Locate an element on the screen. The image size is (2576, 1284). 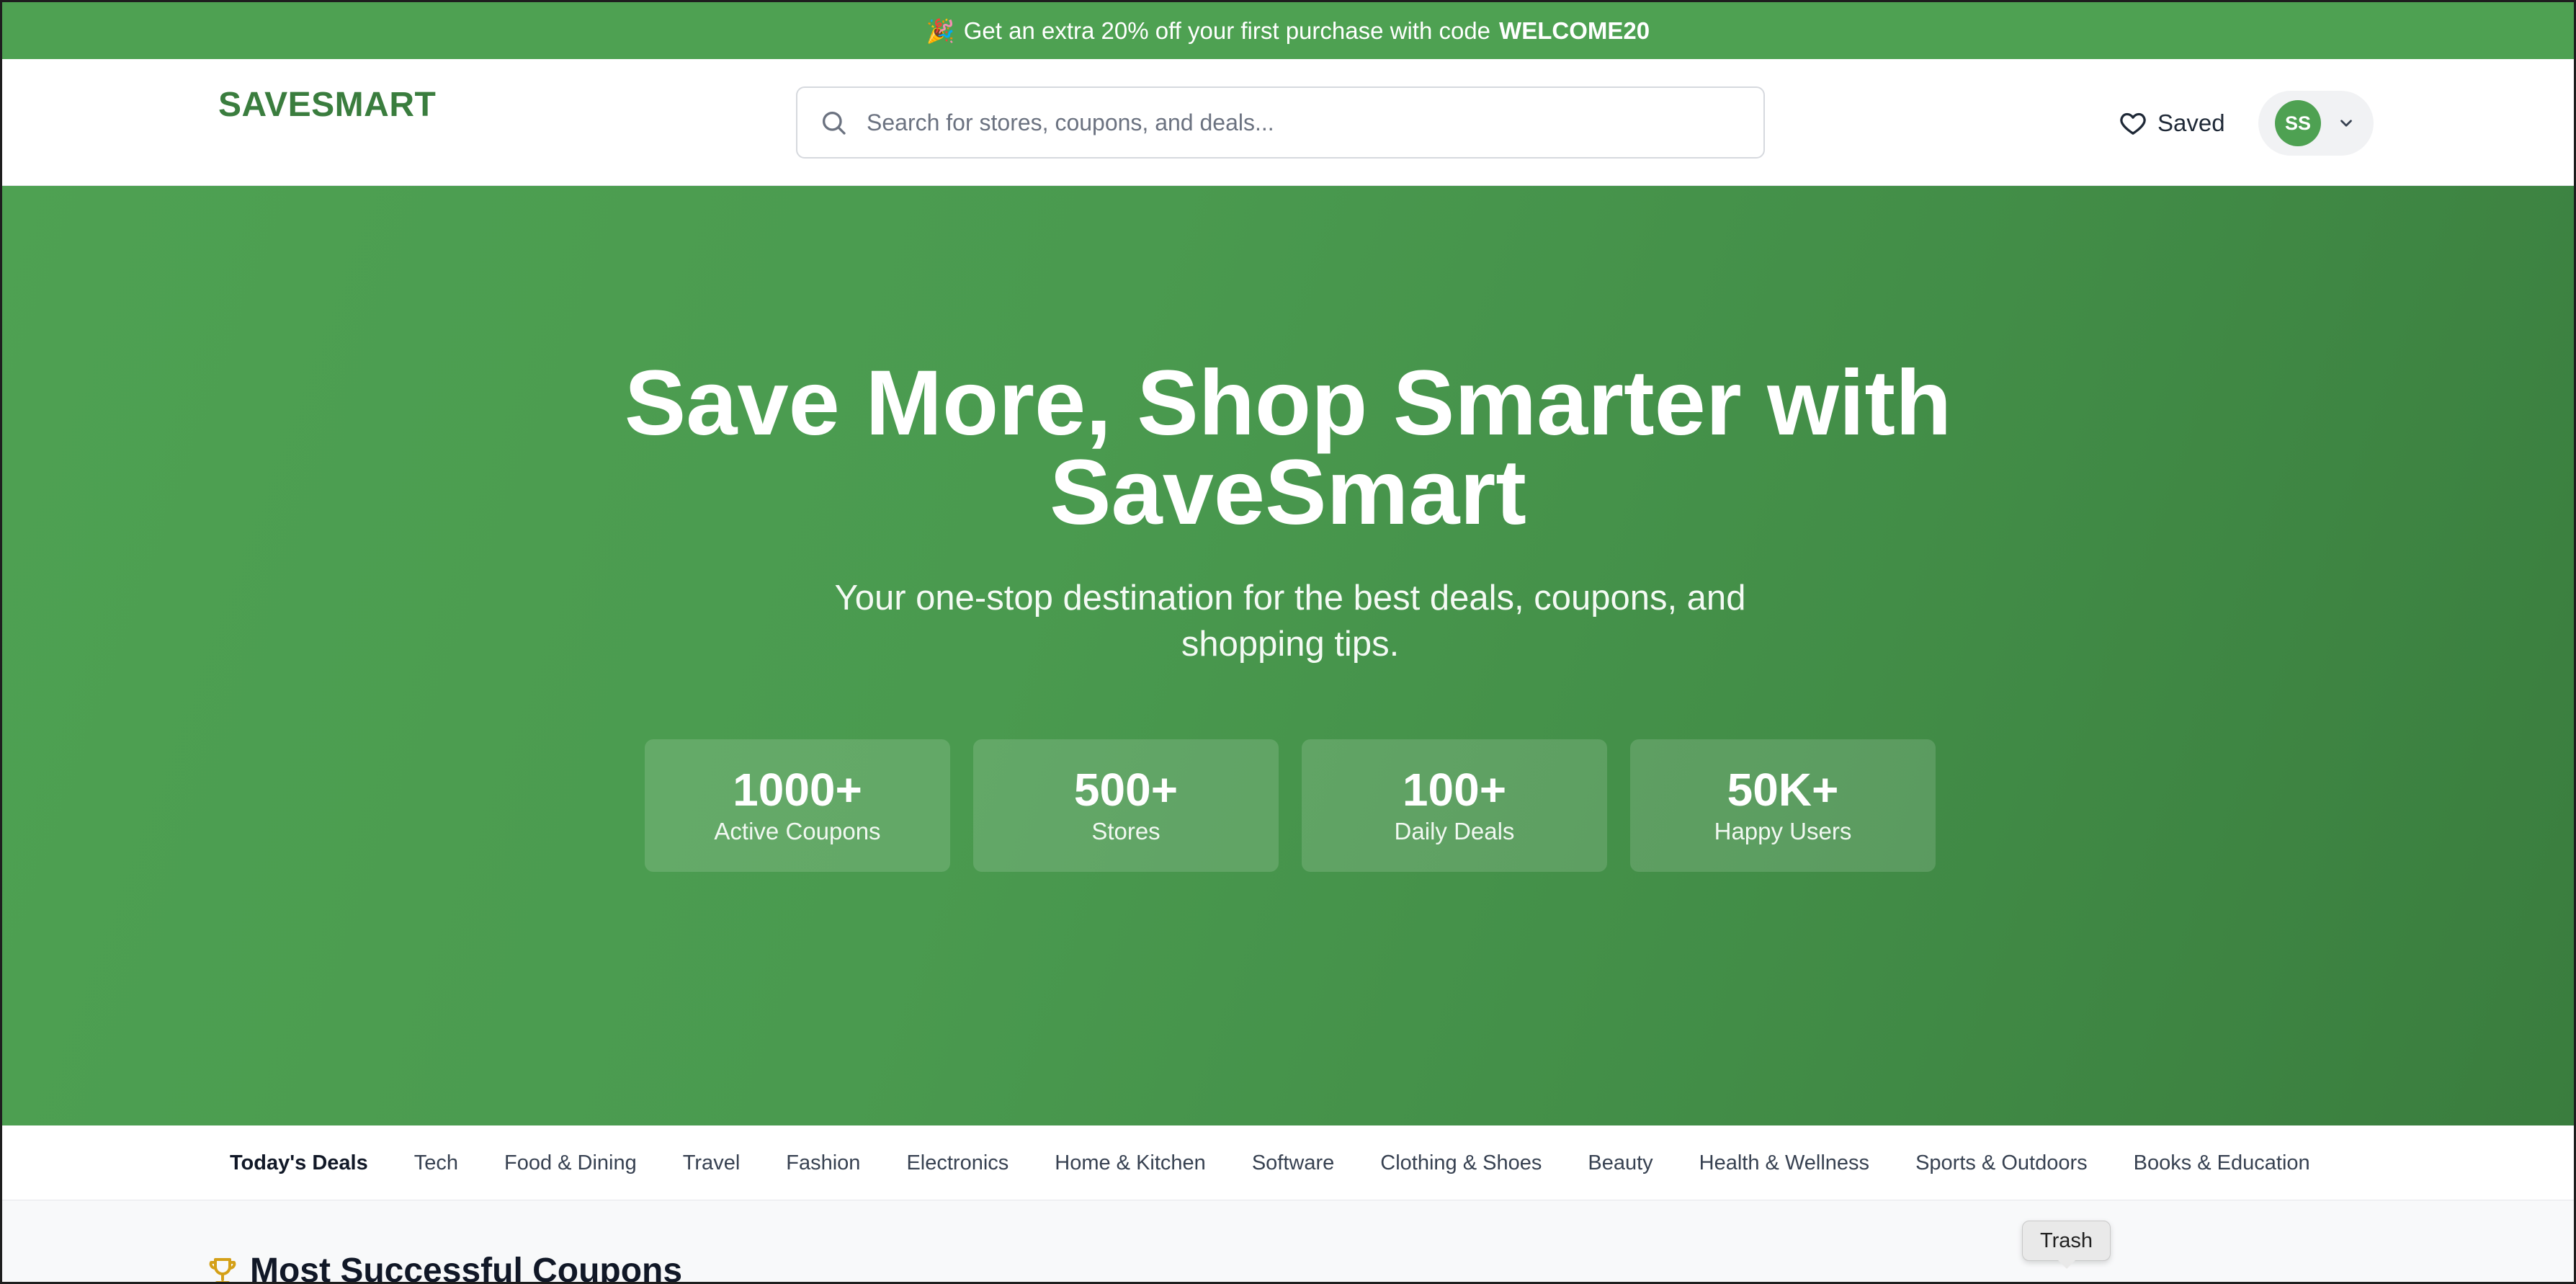
hero-title: Save More, Shop Smarter with SaveSmart is located at coordinates (1288, 448).